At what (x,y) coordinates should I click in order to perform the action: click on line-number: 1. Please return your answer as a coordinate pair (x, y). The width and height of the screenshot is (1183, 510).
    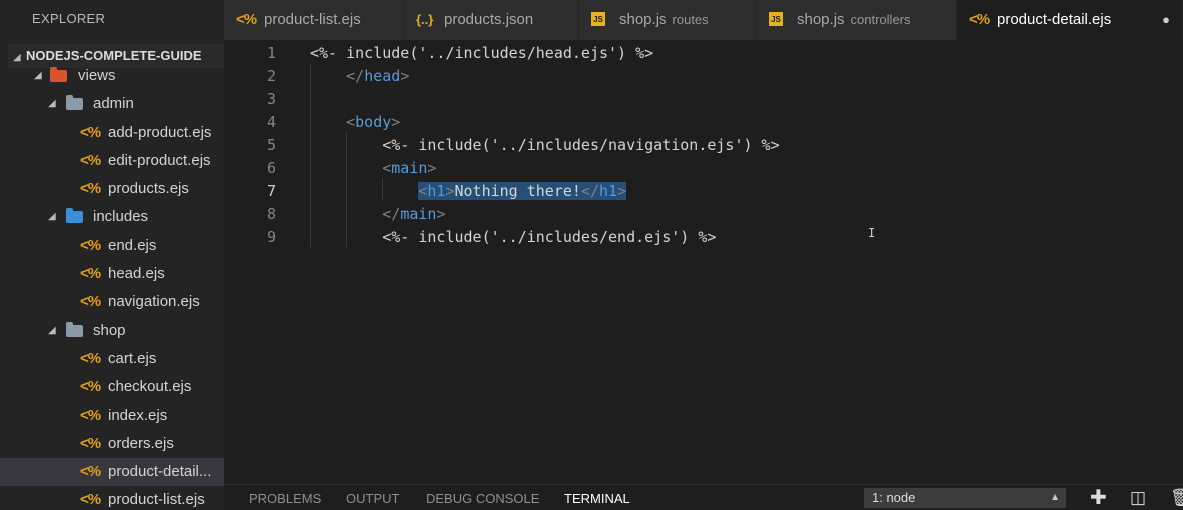
    Looking at the image, I should click on (271, 53).